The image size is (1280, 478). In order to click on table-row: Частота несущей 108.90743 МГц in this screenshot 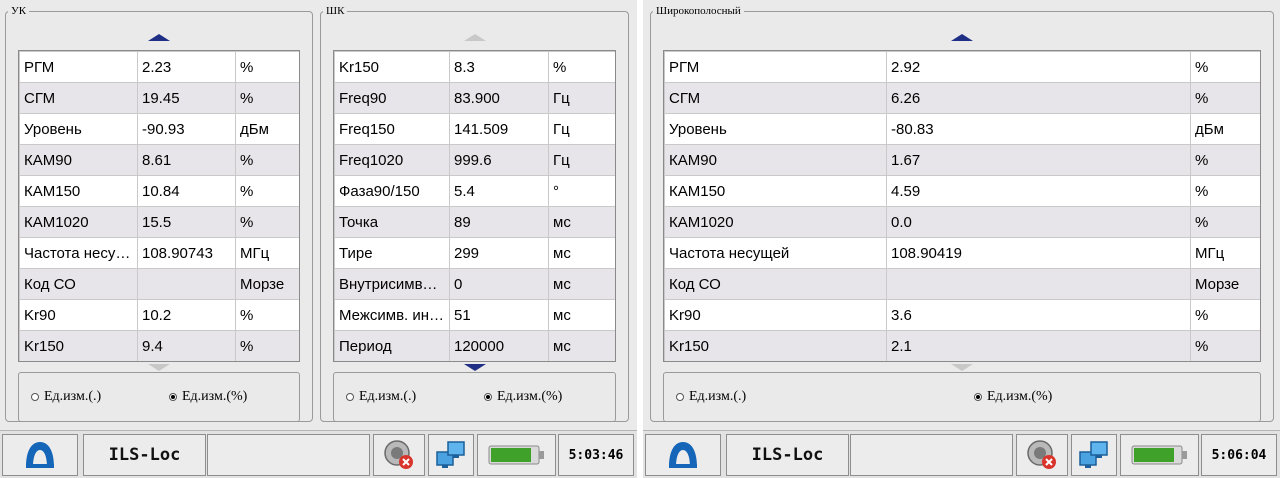, I will do `click(159, 253)`.